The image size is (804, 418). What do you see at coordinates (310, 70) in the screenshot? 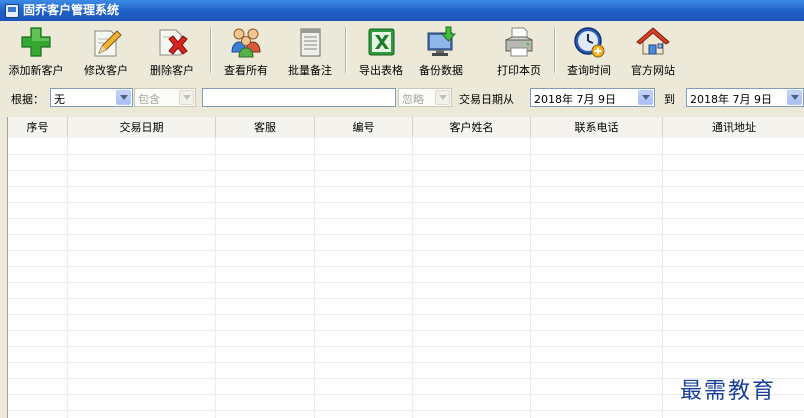
I see `batch-remark-label: 批量备注` at bounding box center [310, 70].